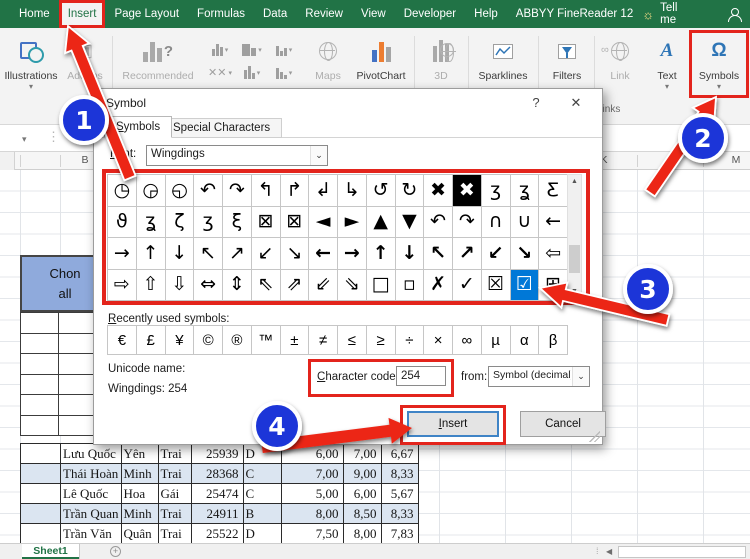 Image resolution: width=750 pixels, height=559 pixels. What do you see at coordinates (91, 493) in the screenshot?
I see `cell: Lê Quốc` at bounding box center [91, 493].